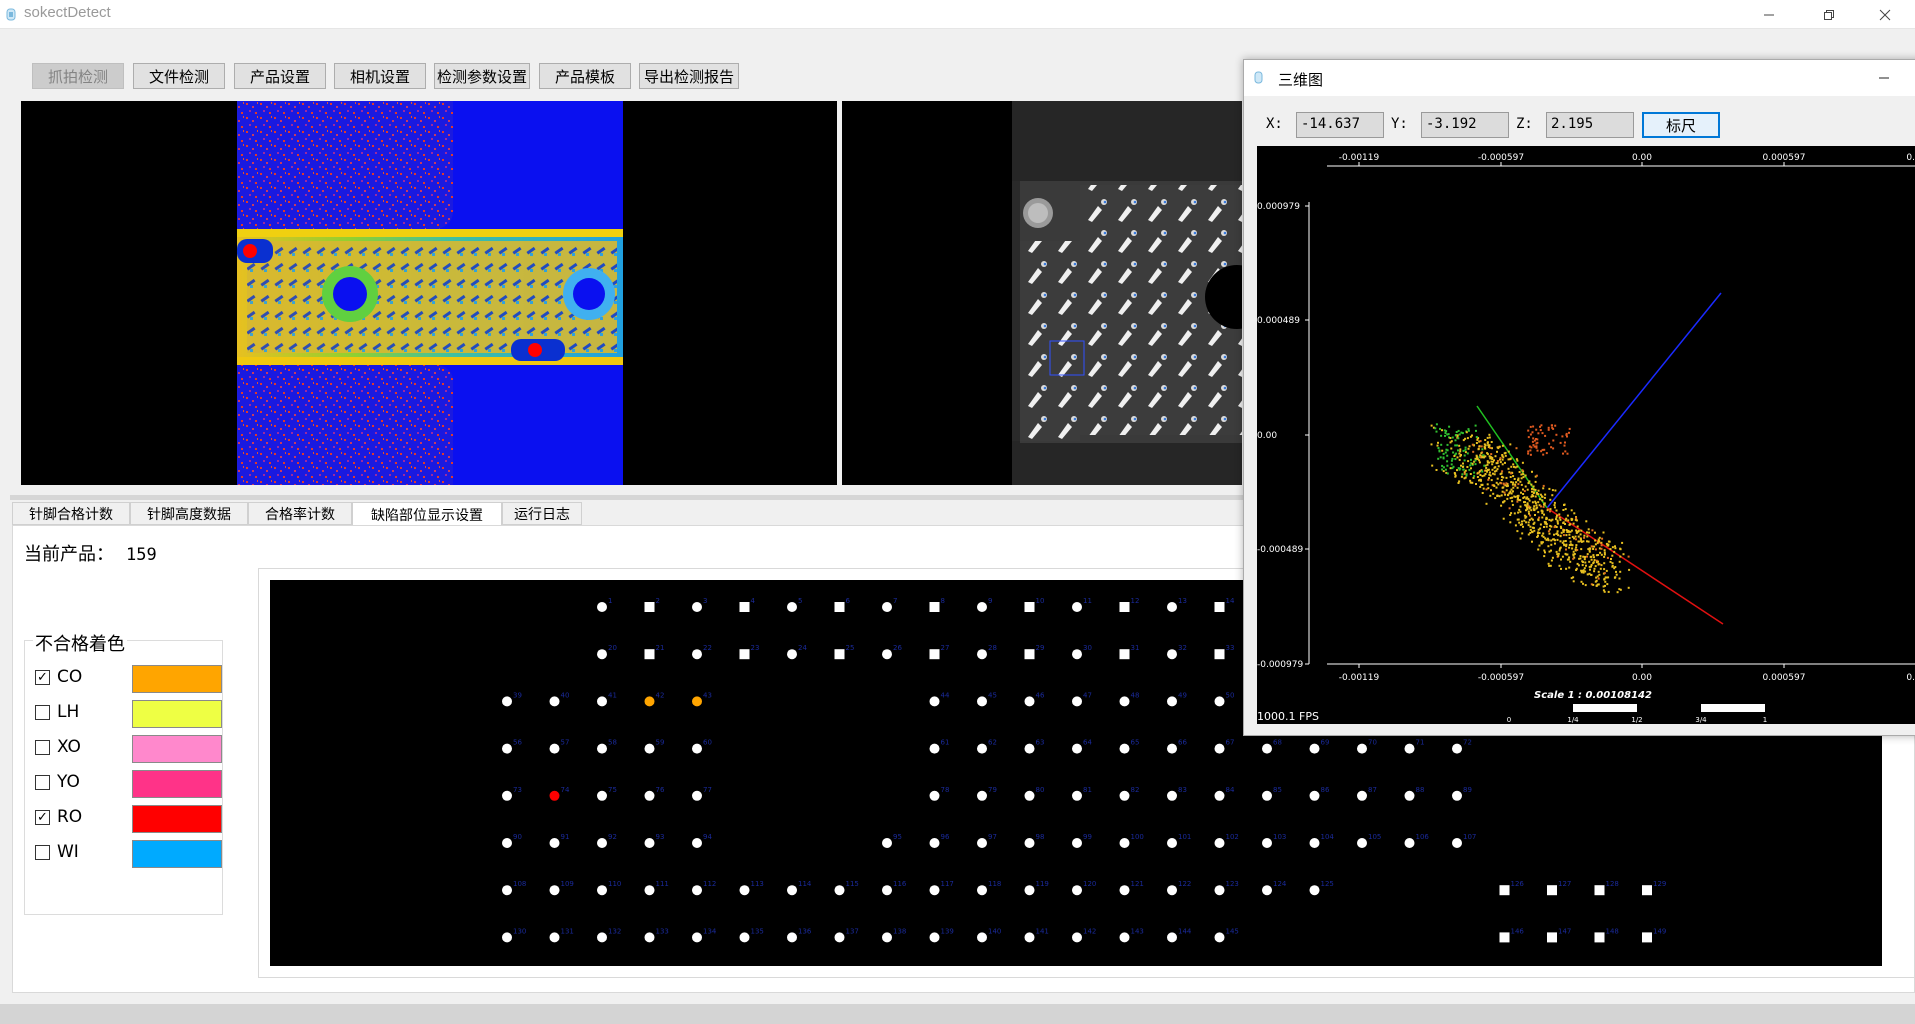 The width and height of the screenshot is (1915, 1024). I want to click on export-report-button: 导出检测报告, so click(689, 76).